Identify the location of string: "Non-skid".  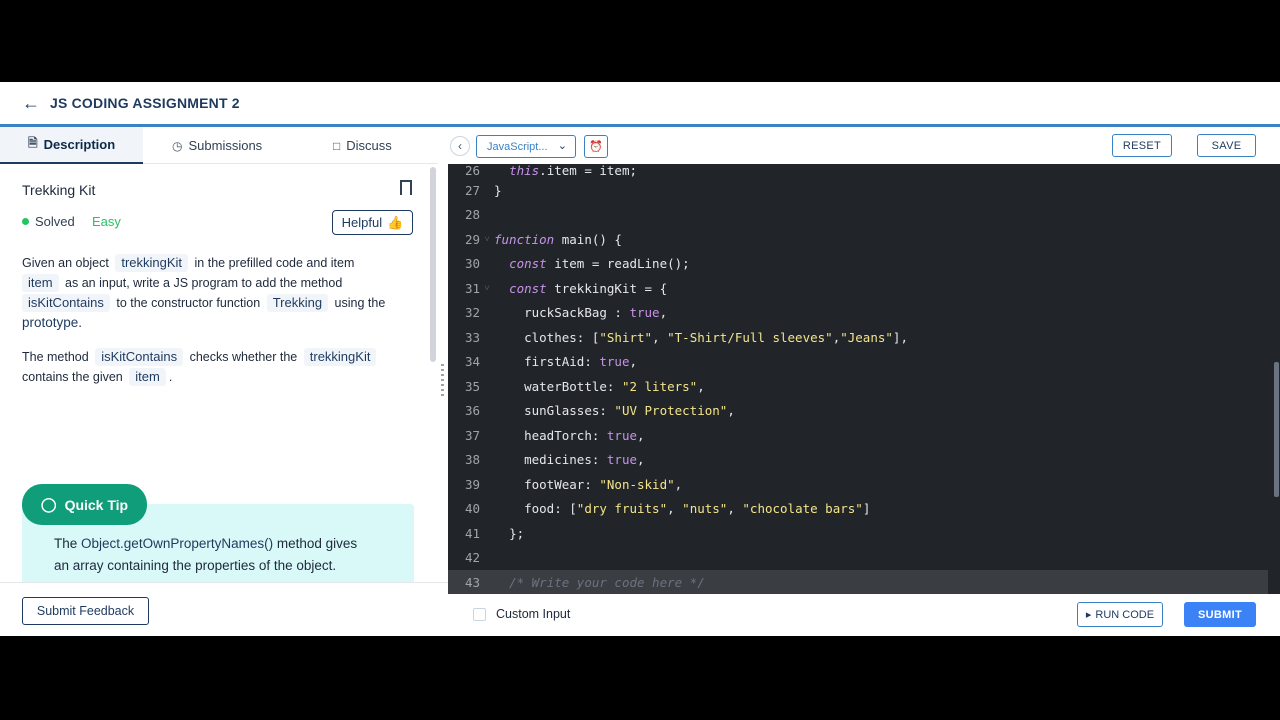
(637, 484).